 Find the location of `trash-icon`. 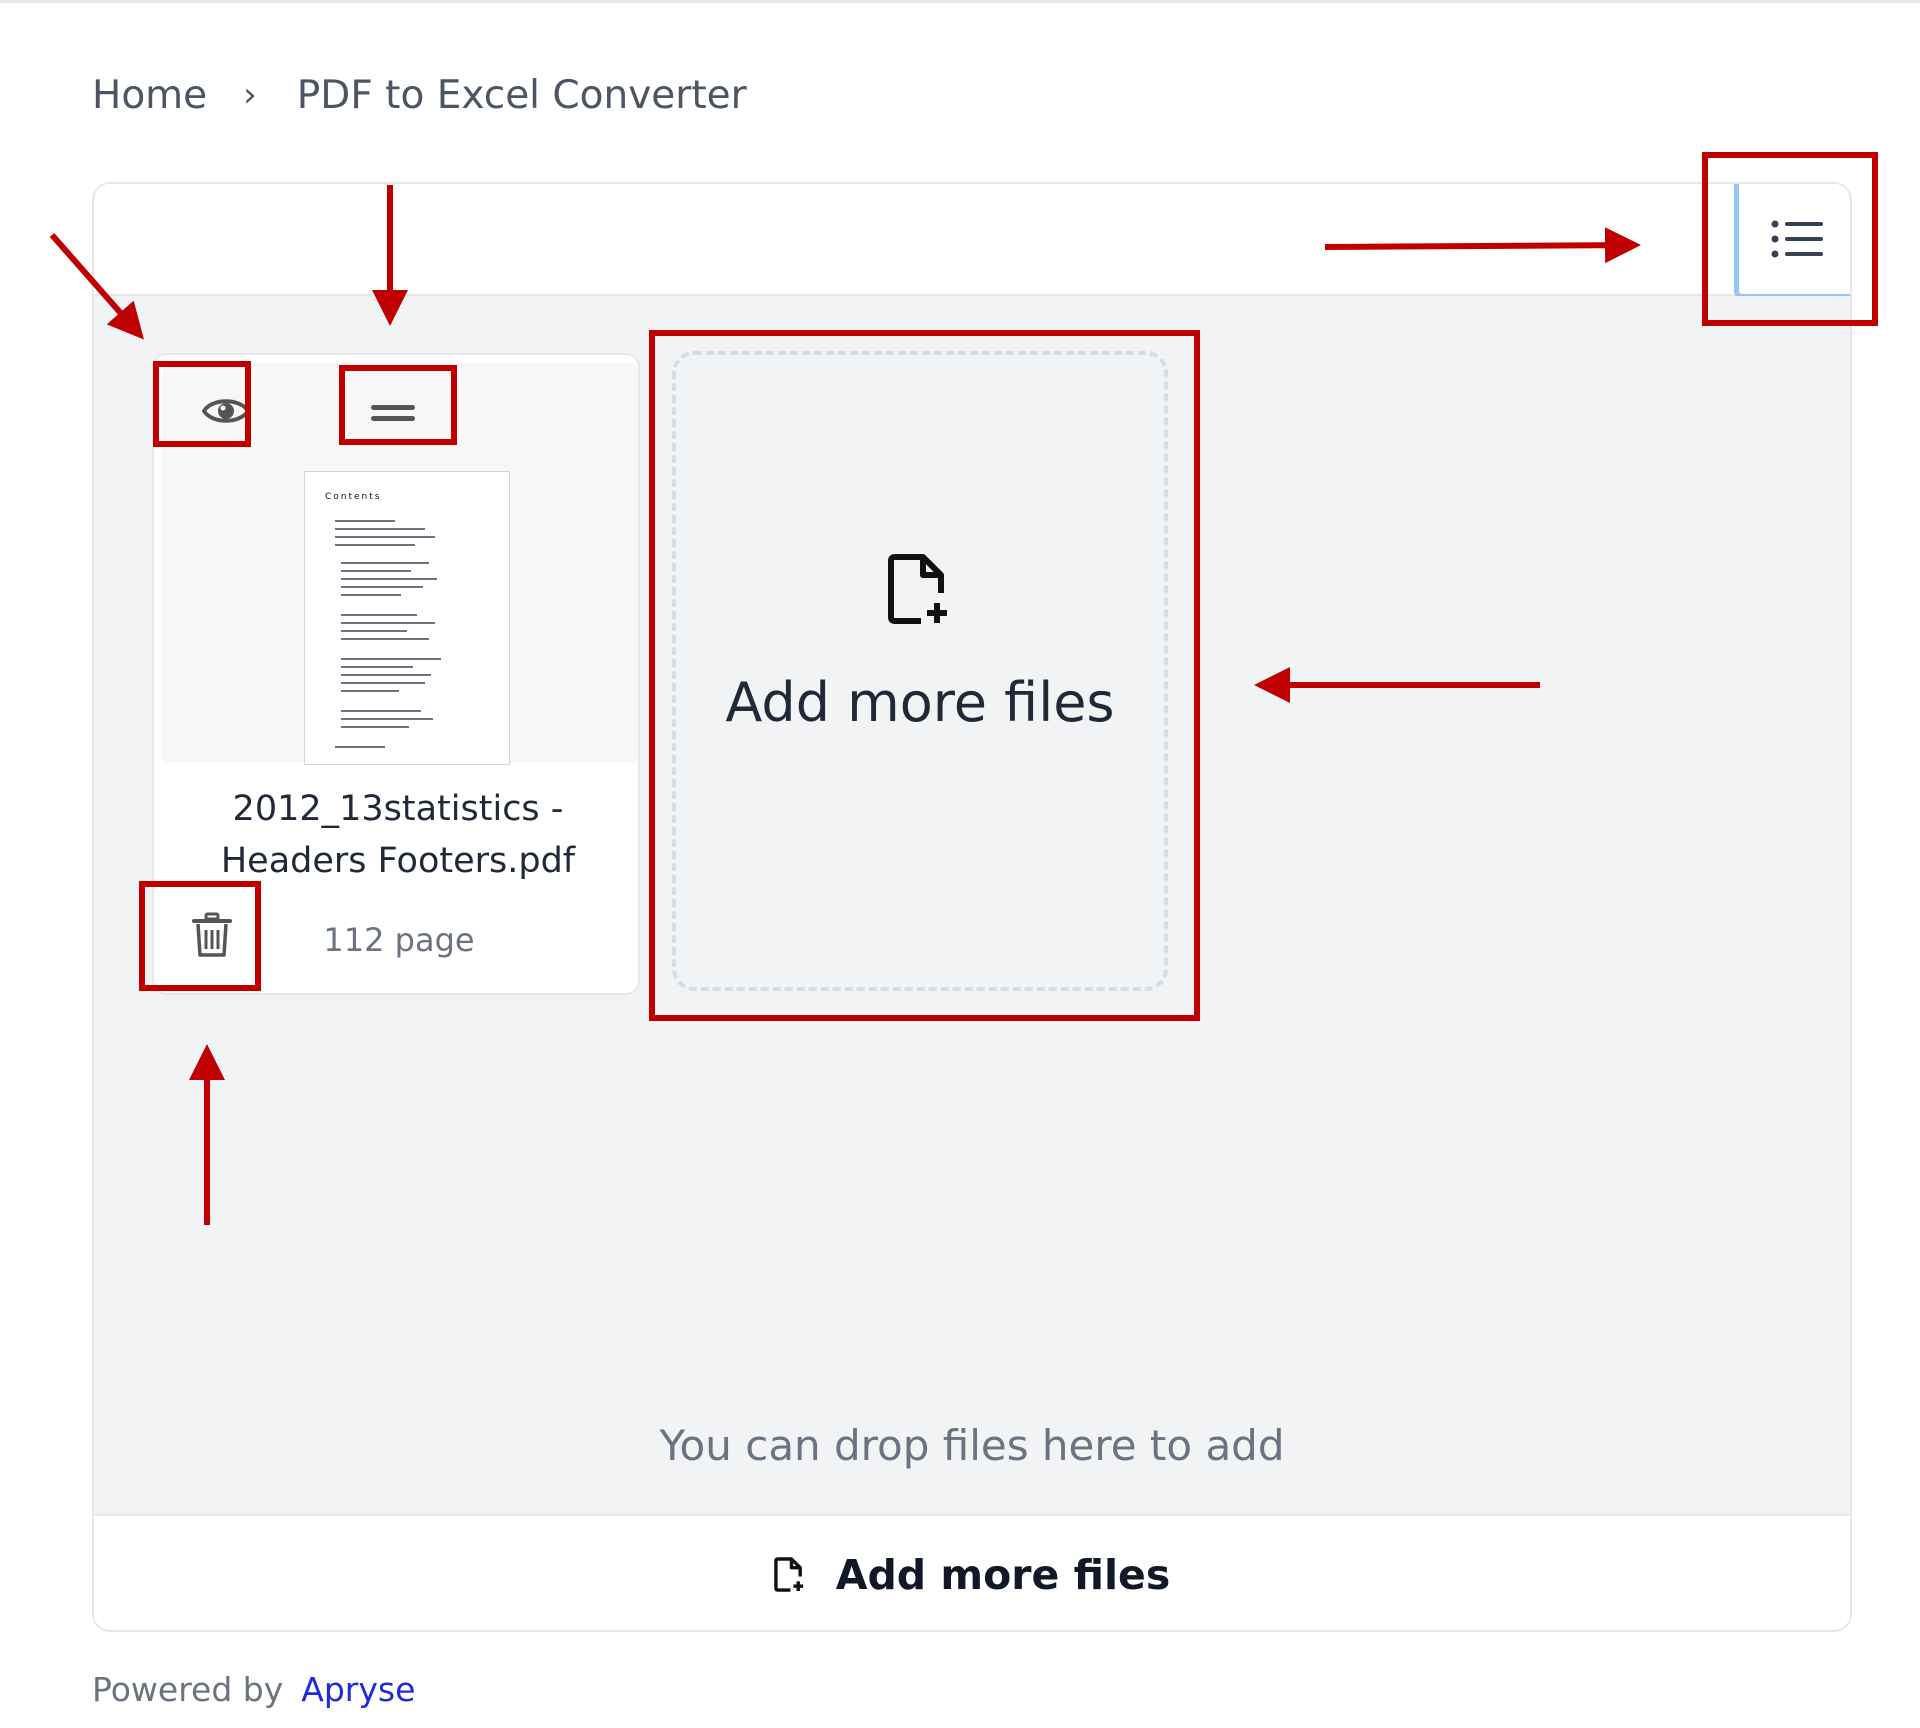

trash-icon is located at coordinates (212, 934).